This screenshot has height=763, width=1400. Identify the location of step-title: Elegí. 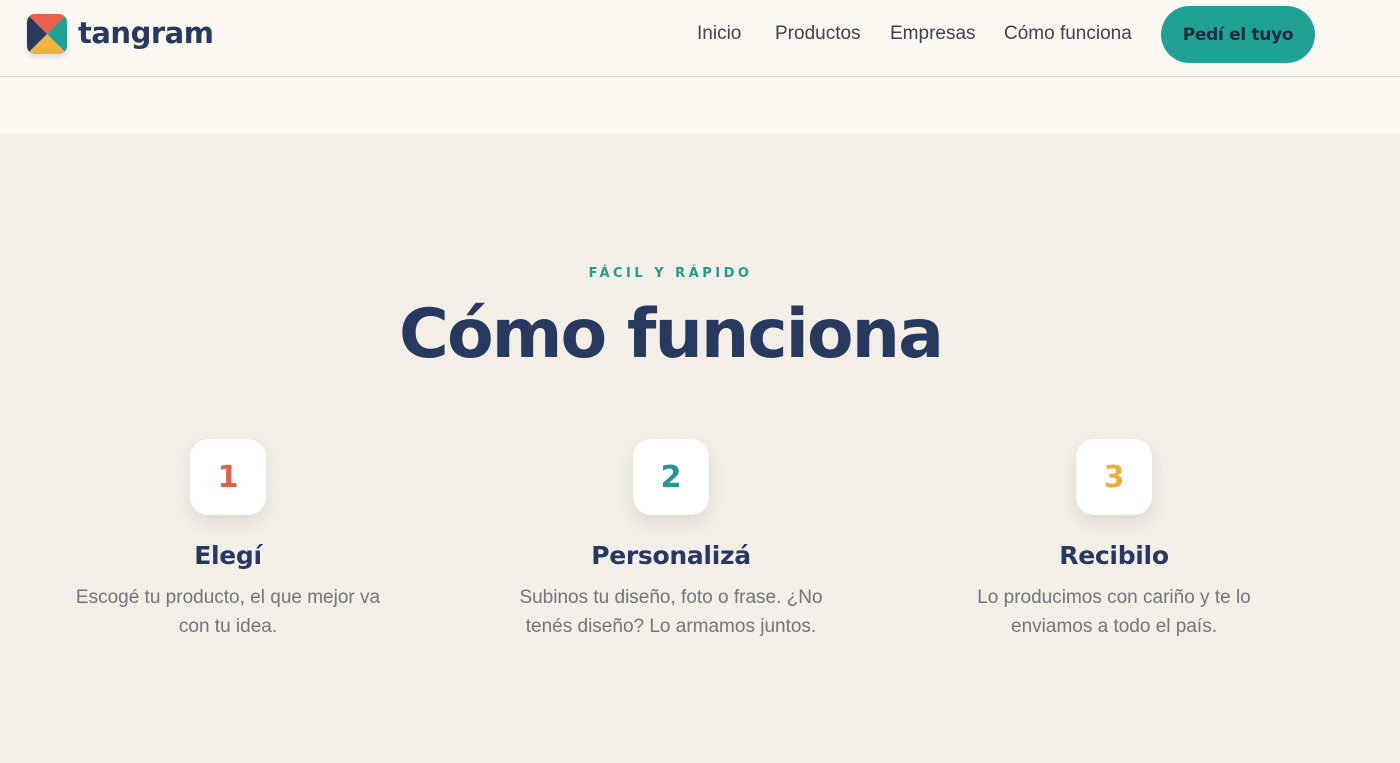
(228, 555).